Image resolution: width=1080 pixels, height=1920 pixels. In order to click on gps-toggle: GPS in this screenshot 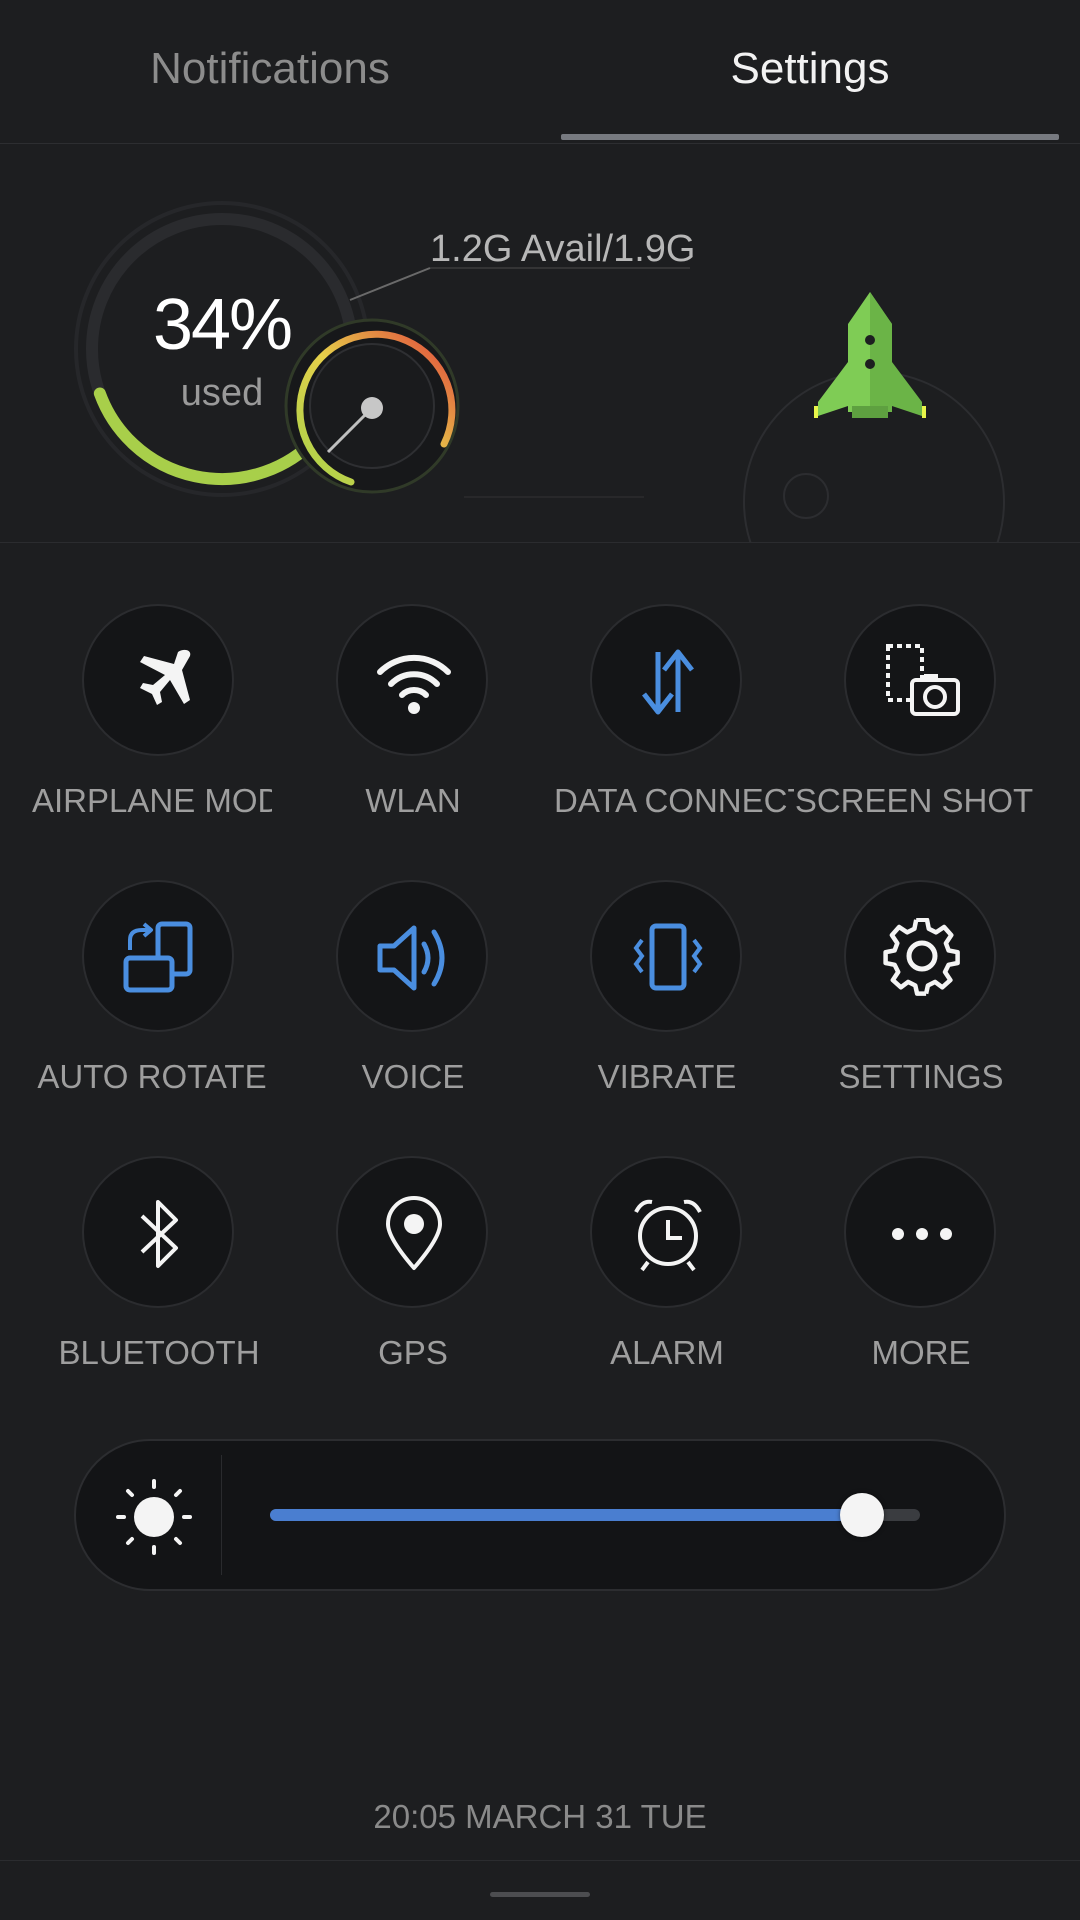, I will do `click(413, 1276)`.